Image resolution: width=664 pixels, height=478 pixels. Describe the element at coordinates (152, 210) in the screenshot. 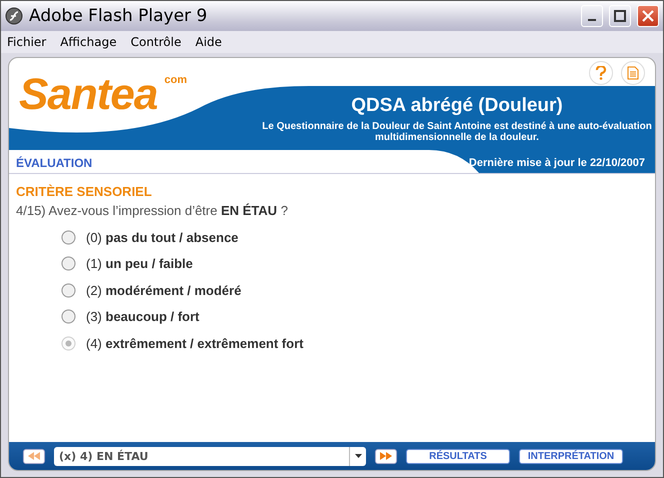

I see `question-text: 4/15) Avez-vous l’impression d’être EN ÉTAU ?` at that location.